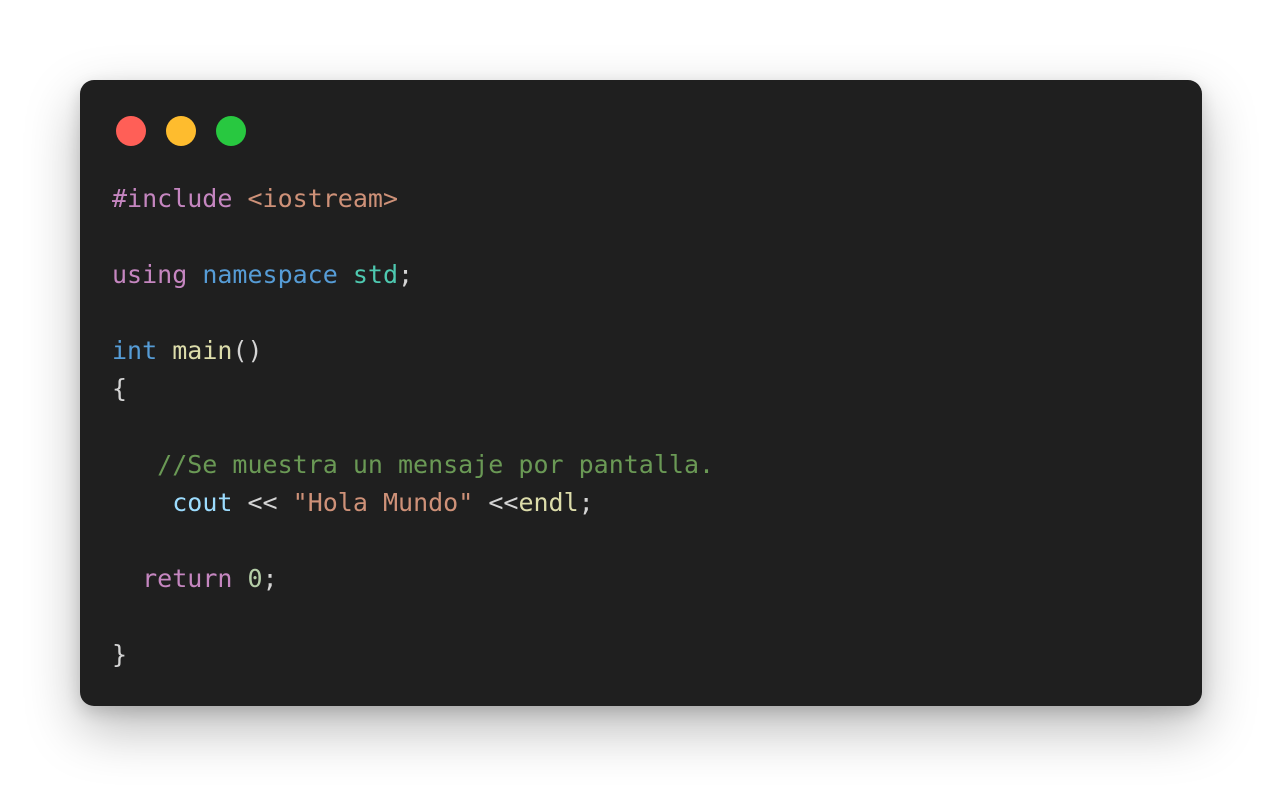  Describe the element at coordinates (135, 350) in the screenshot. I see `code-token-storage: int` at that location.